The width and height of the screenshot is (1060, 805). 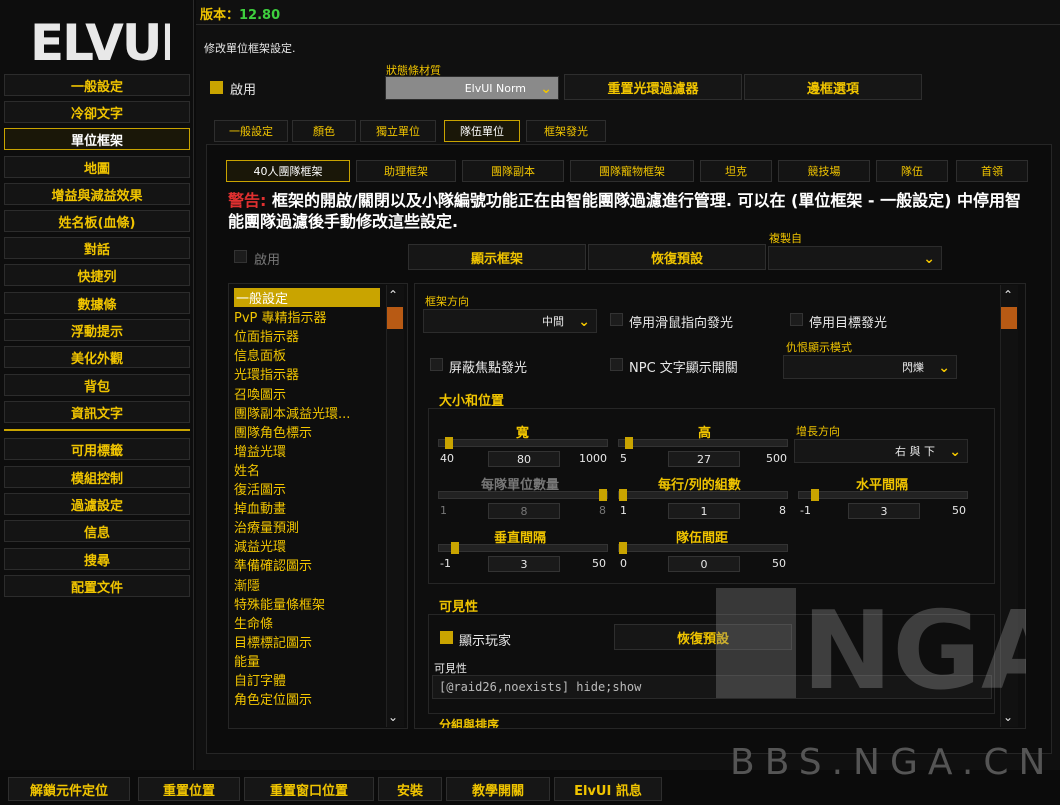 What do you see at coordinates (273, 431) in the screenshot?
I see `nav-item: 團隊角色標示` at bounding box center [273, 431].